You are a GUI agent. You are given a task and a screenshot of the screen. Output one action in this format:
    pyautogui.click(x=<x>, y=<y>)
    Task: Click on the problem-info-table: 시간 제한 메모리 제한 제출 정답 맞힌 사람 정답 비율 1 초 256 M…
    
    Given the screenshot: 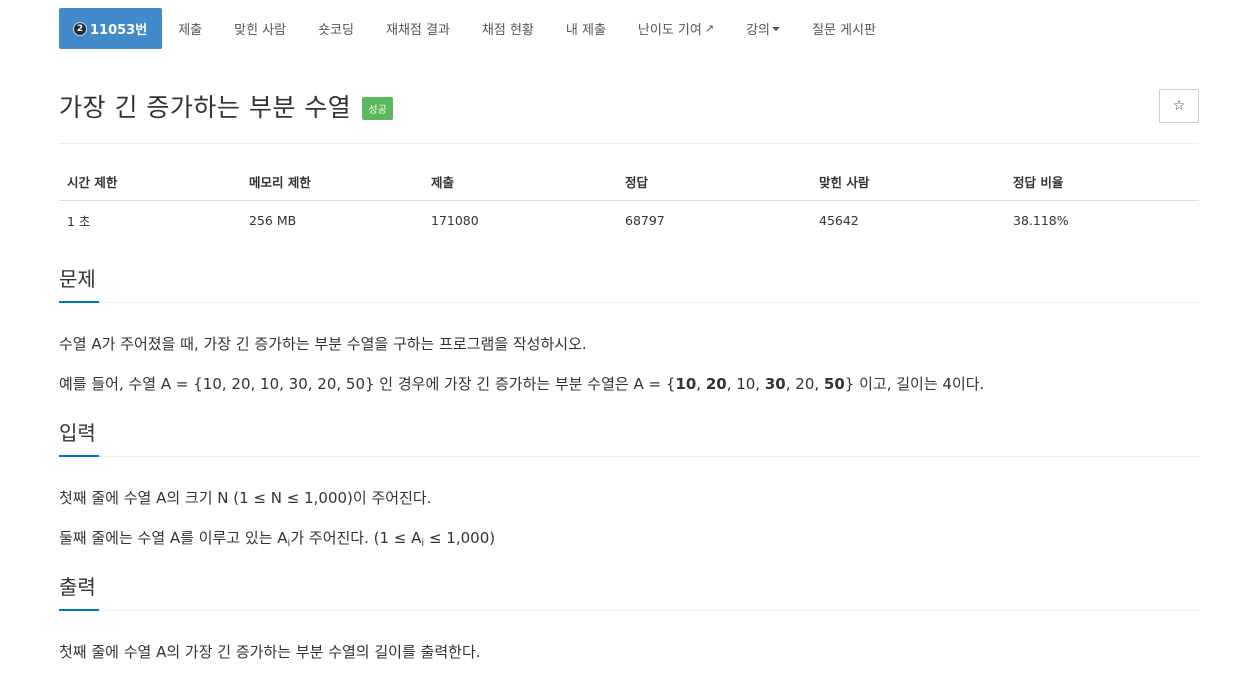 What is the action you would take?
    pyautogui.click(x=629, y=201)
    